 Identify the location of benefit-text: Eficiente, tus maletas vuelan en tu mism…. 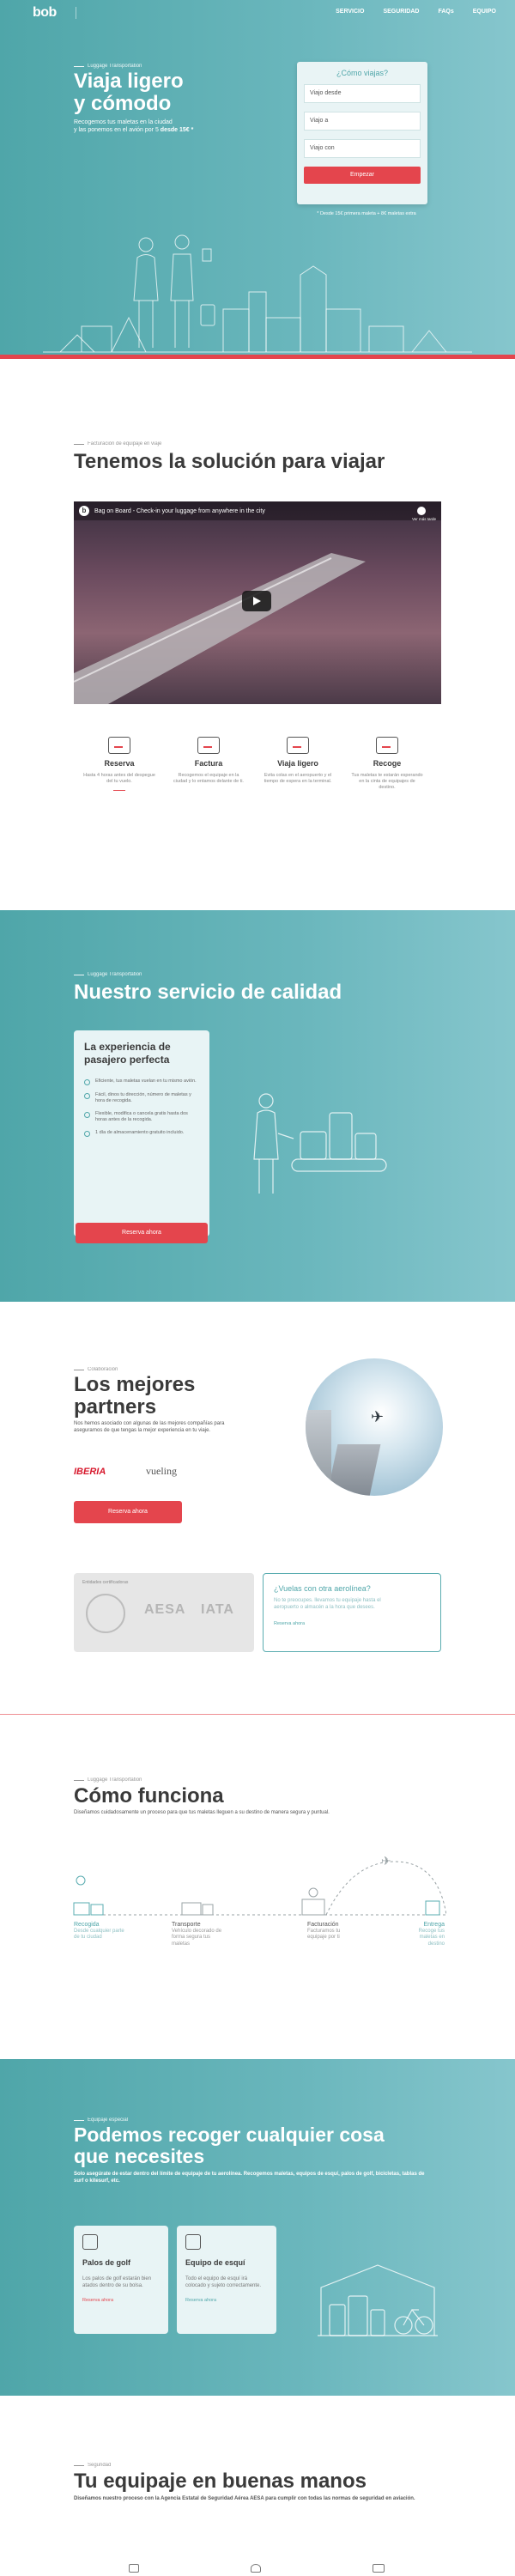
(146, 1081).